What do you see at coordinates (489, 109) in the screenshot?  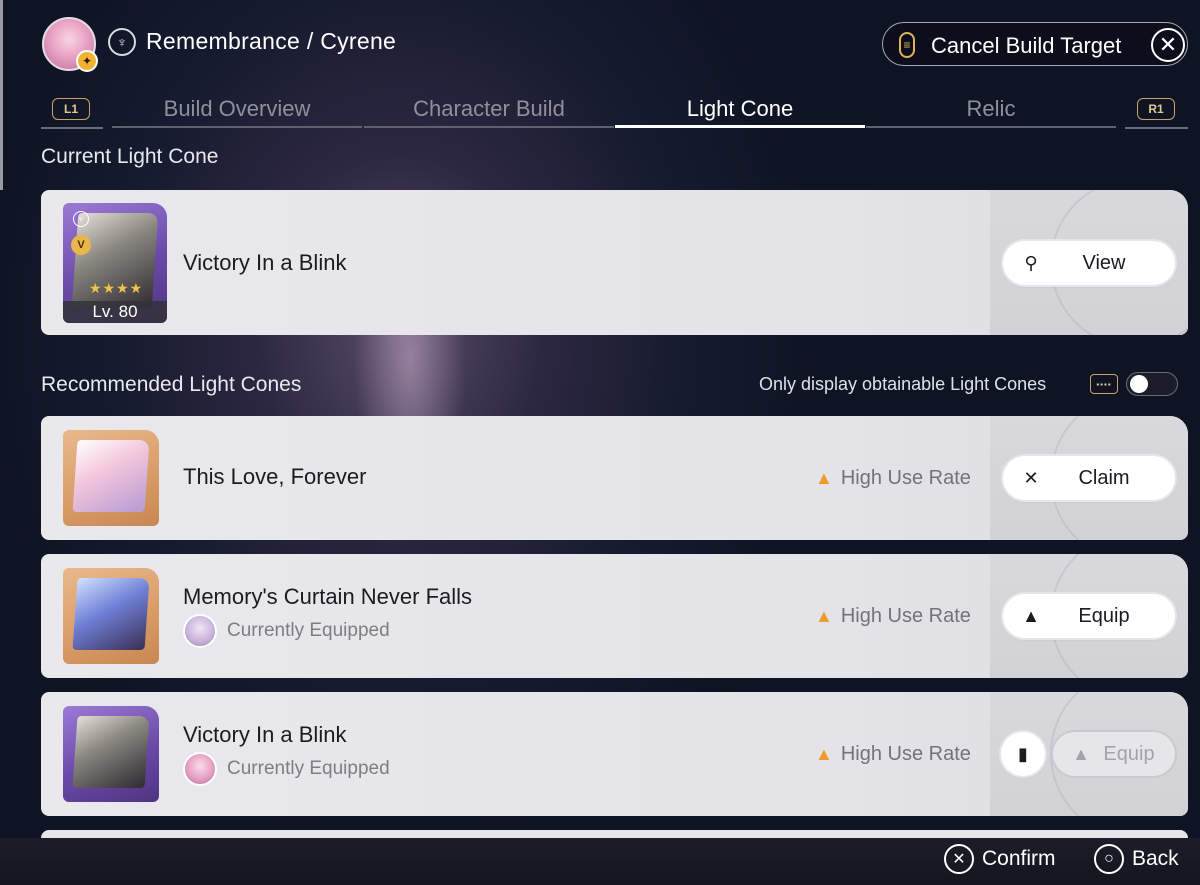 I see `tab-character-build: Character Build` at bounding box center [489, 109].